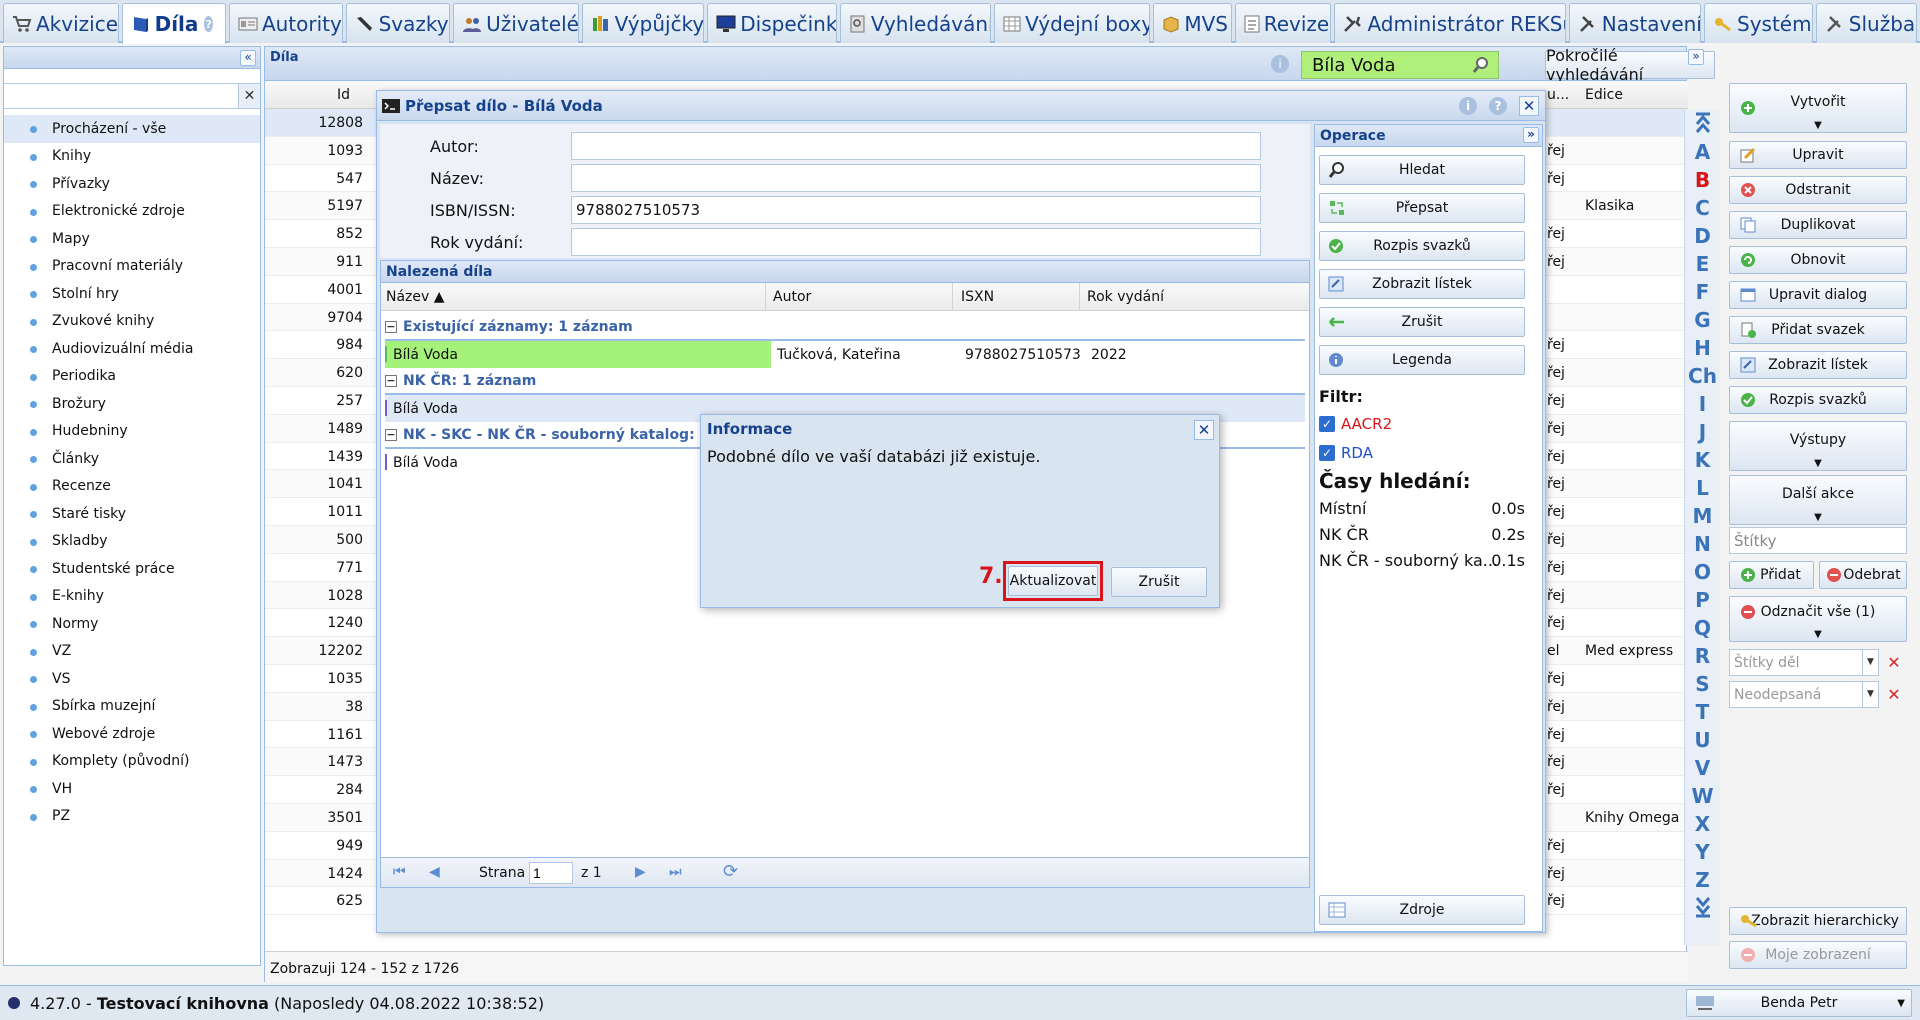  I want to click on last-page-icon: ⏭, so click(675, 872).